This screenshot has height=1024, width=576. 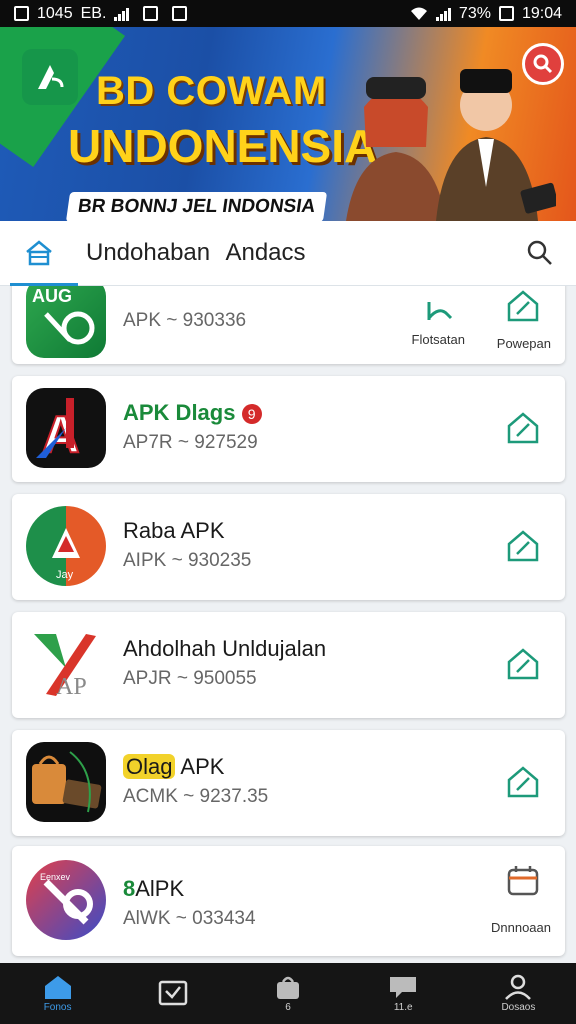 What do you see at coordinates (443, 14) in the screenshot?
I see `cell-signal-icon` at bounding box center [443, 14].